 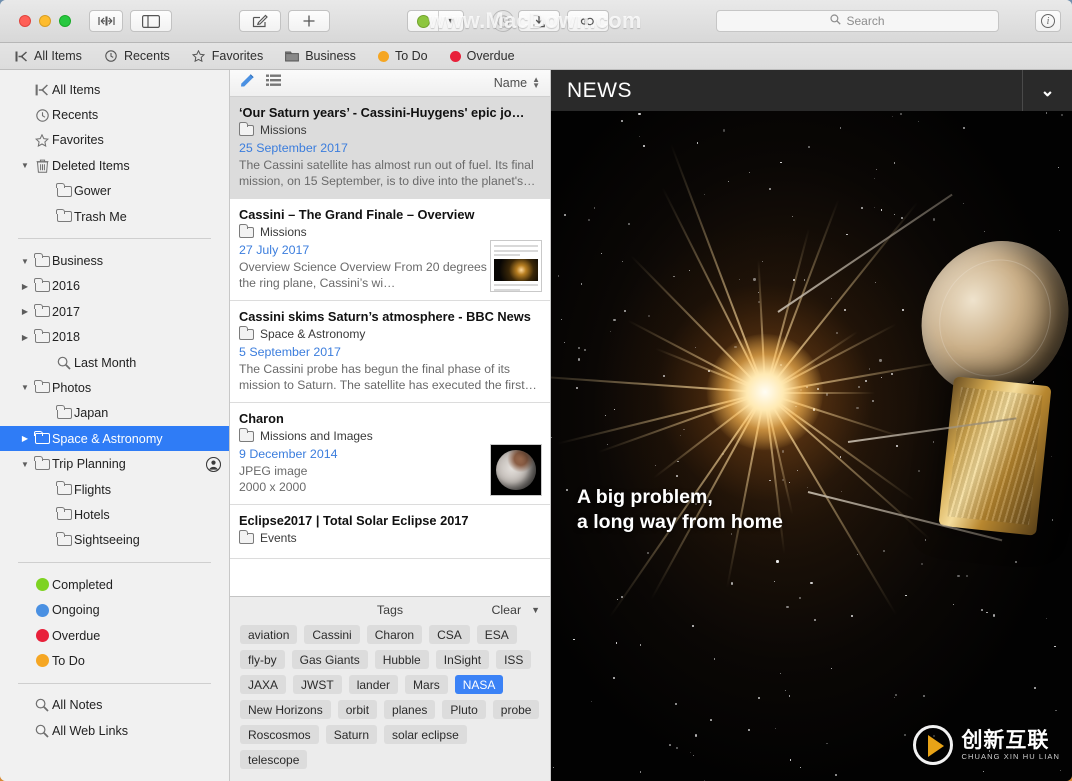 What do you see at coordinates (114, 387) in the screenshot?
I see `sidebar-item-photos: ▼ Photos` at bounding box center [114, 387].